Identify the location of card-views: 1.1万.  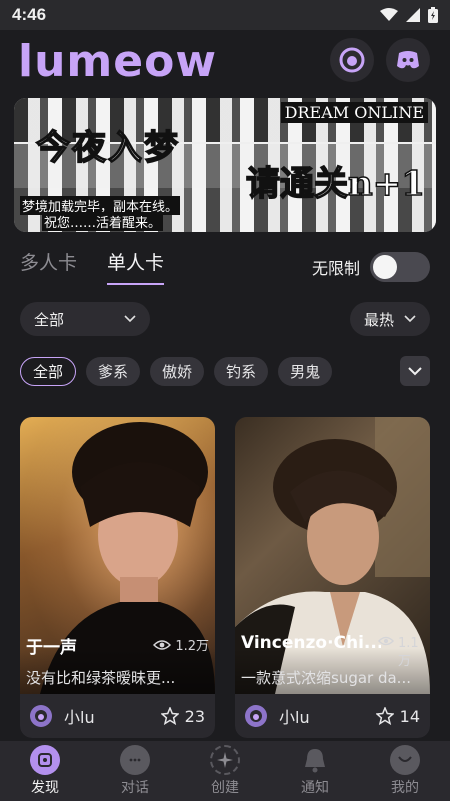
(401, 653).